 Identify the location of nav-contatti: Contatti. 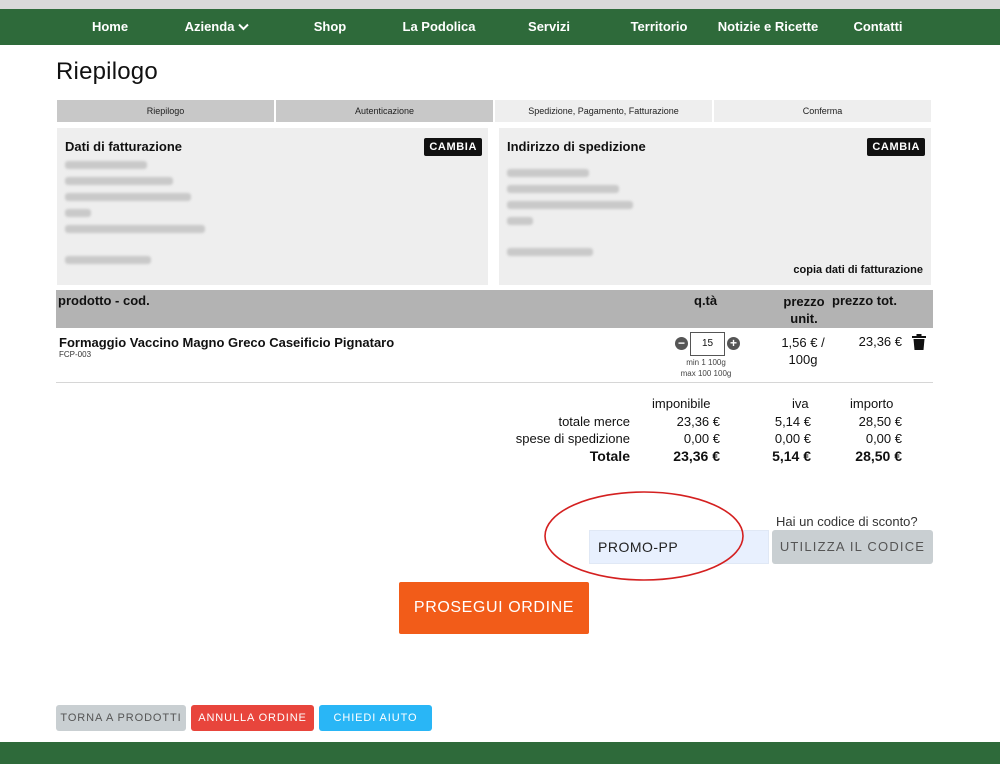
(878, 27).